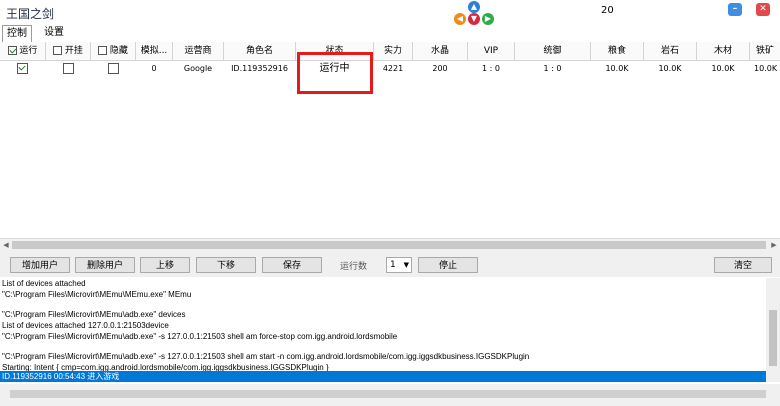 The height and width of the screenshot is (406, 780). I want to click on chevron-down-icon: ▼, so click(406, 265).